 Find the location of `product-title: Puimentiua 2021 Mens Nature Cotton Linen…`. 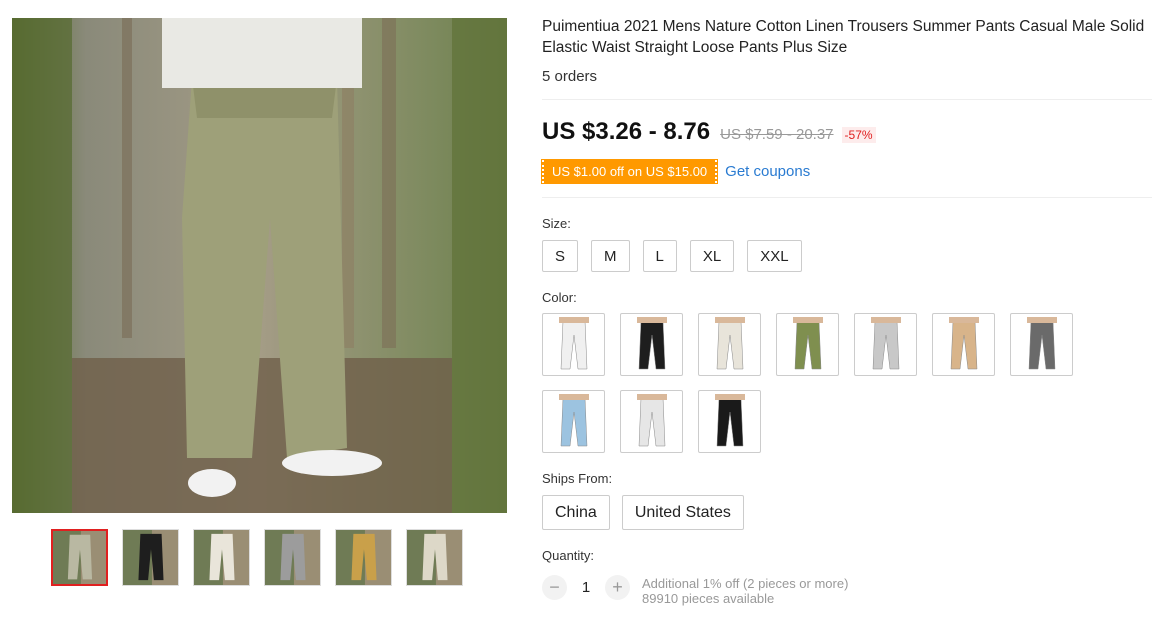

product-title: Puimentiua 2021 Mens Nature Cotton Linen… is located at coordinates (843, 37).